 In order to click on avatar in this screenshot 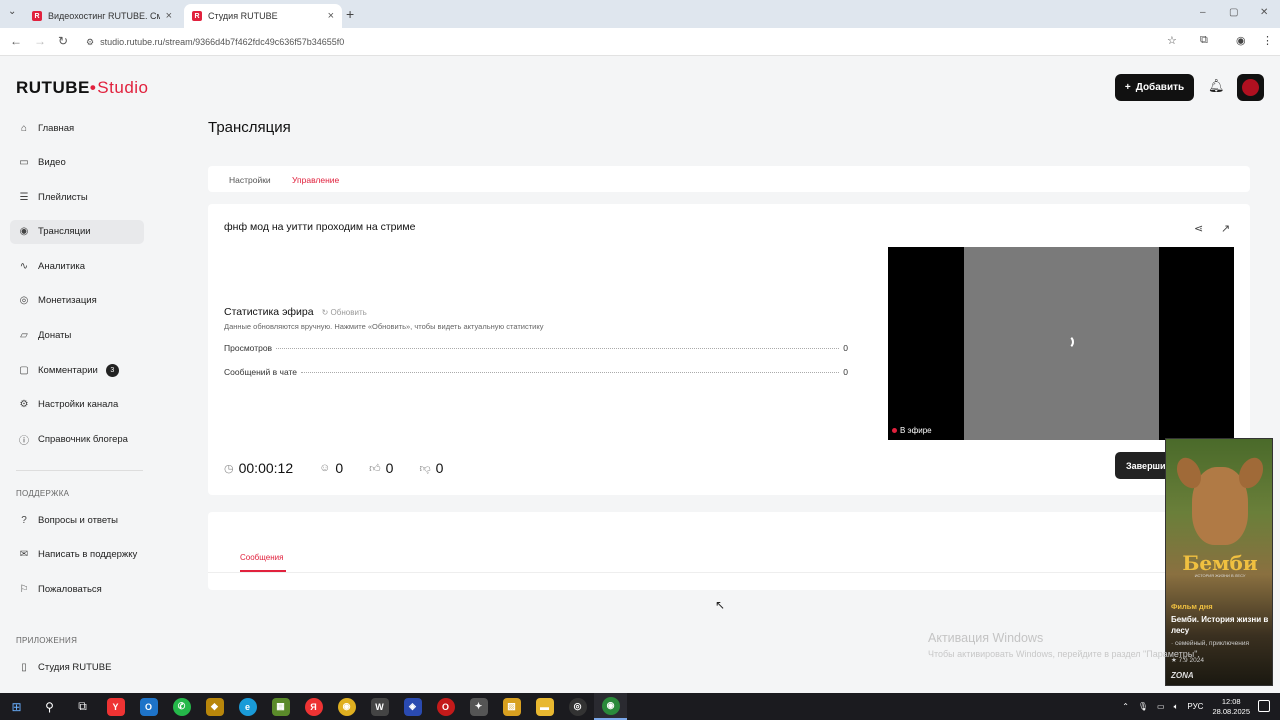, I will do `click(1250, 87)`.